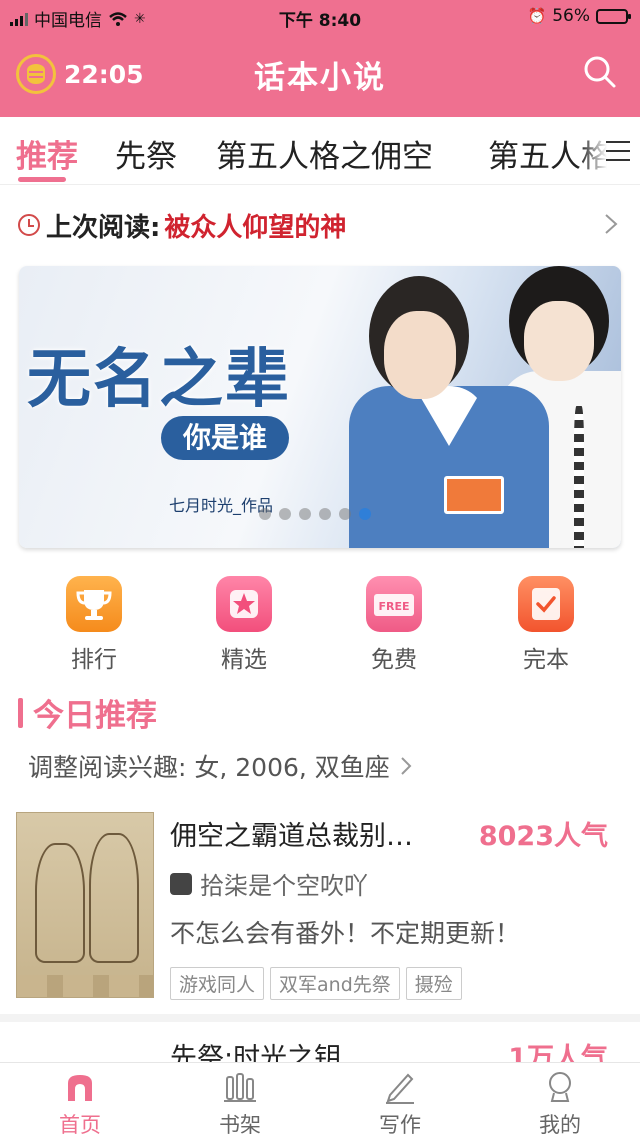 The image size is (640, 1138). What do you see at coordinates (571, 16) in the screenshot?
I see `battery-percent: 56%` at bounding box center [571, 16].